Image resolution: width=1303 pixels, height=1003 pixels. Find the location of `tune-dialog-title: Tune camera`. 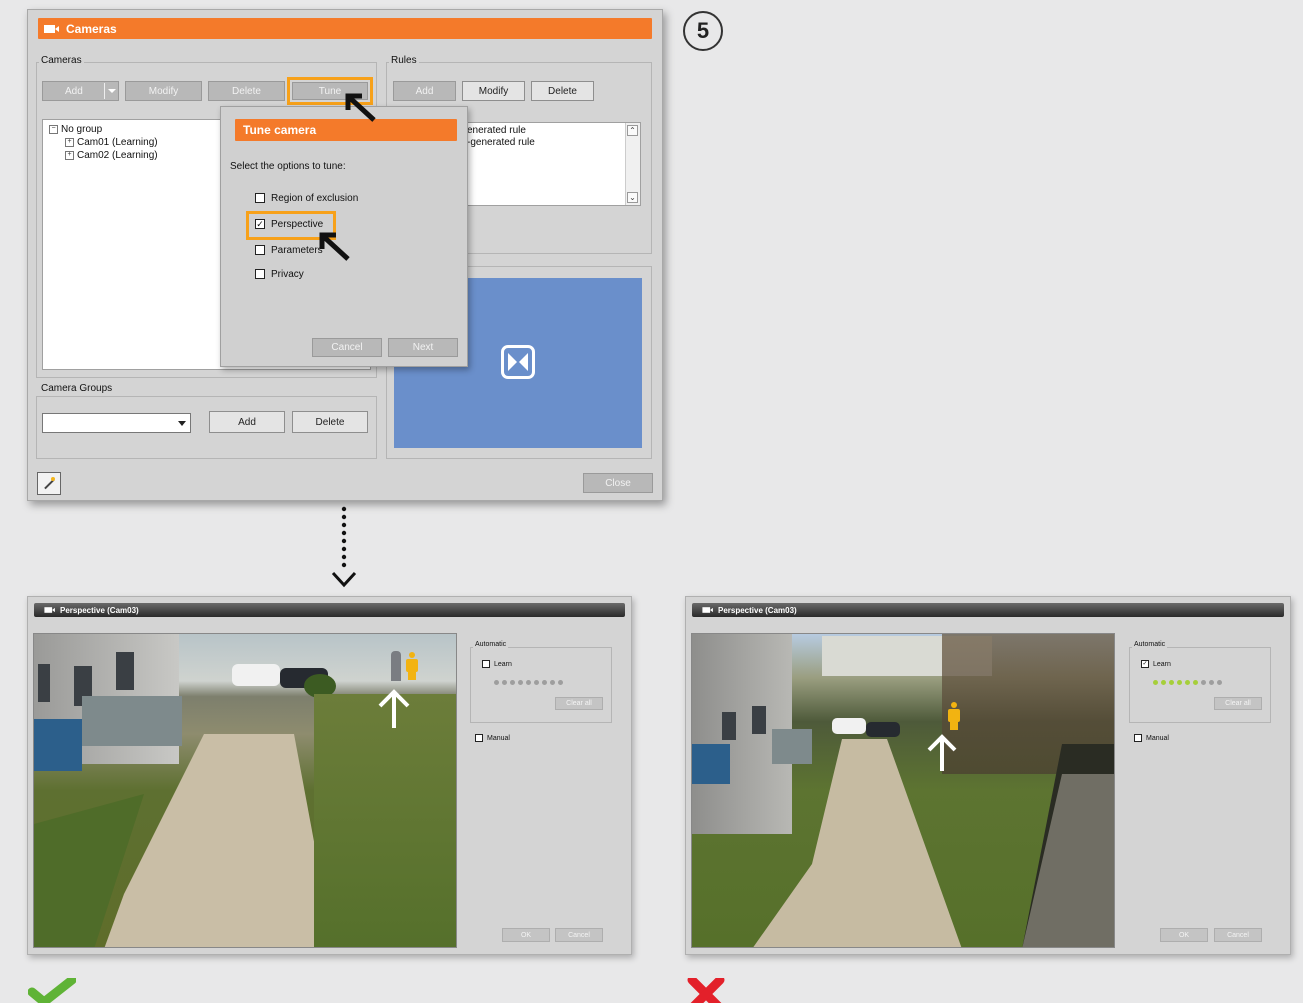

tune-dialog-title: Tune camera is located at coordinates (280, 130).